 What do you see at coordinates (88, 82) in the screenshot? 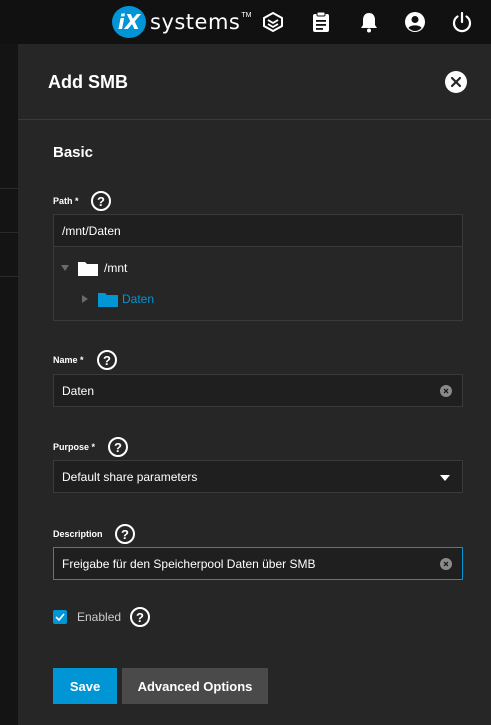
I see `panel-title: Add SMB` at bounding box center [88, 82].